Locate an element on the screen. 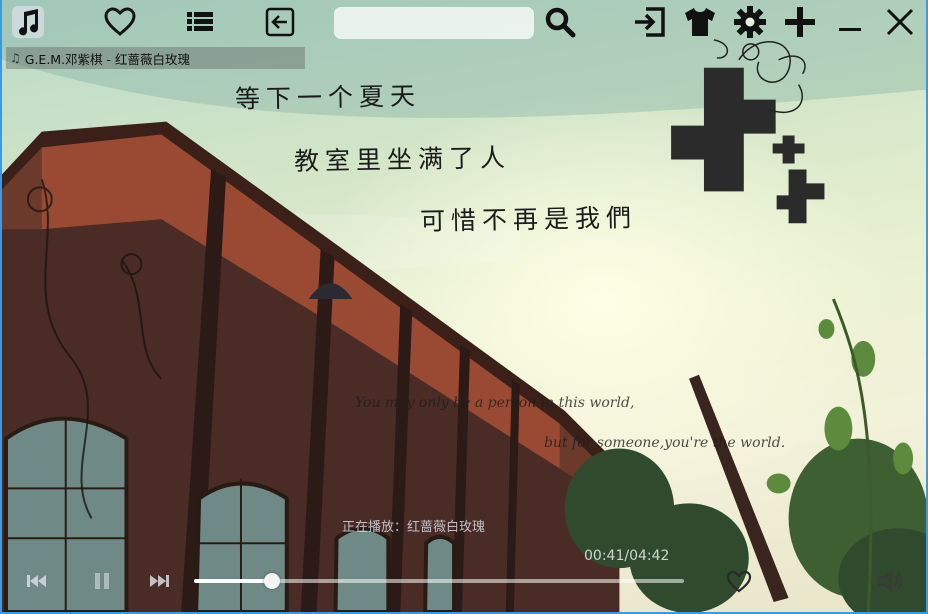  music-library-icon is located at coordinates (28, 22).